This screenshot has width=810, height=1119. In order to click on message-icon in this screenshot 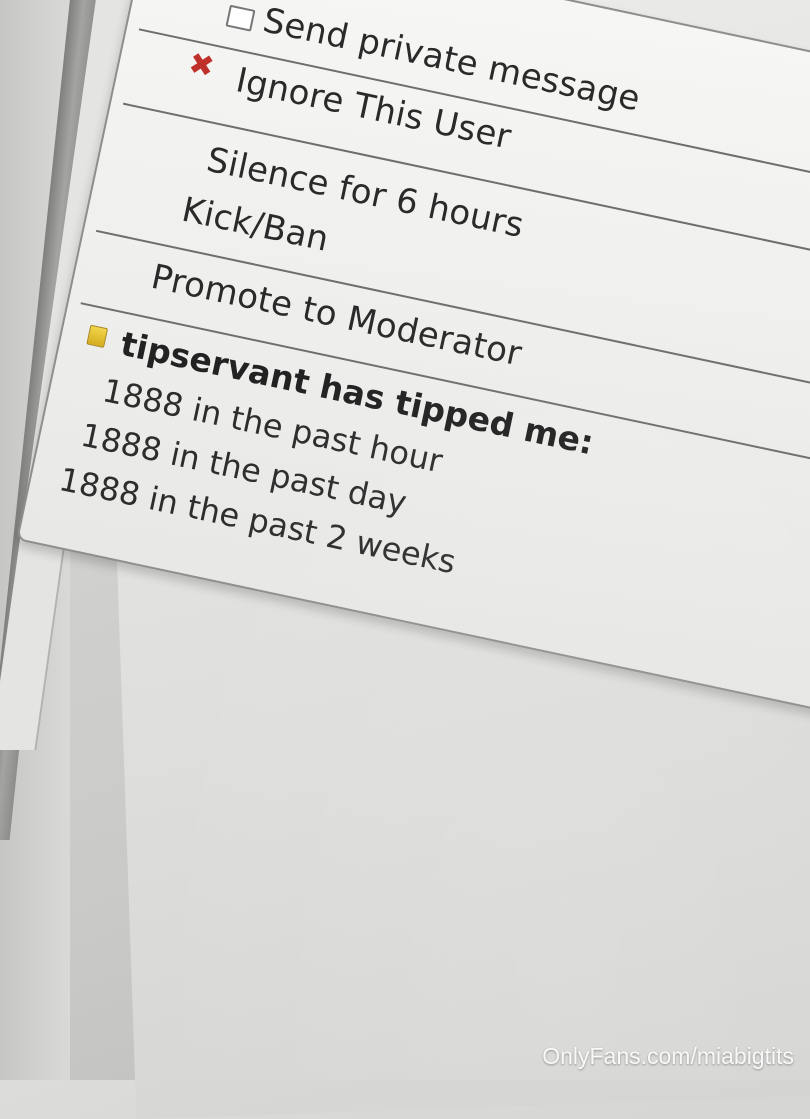, I will do `click(240, 18)`.